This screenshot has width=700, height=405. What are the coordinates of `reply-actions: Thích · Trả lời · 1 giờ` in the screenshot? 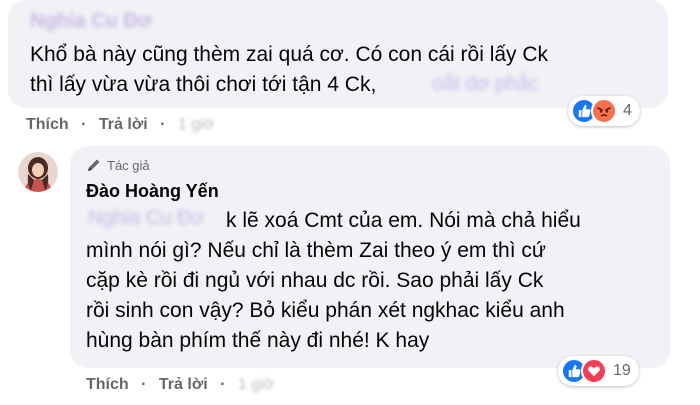 It's located at (180, 384).